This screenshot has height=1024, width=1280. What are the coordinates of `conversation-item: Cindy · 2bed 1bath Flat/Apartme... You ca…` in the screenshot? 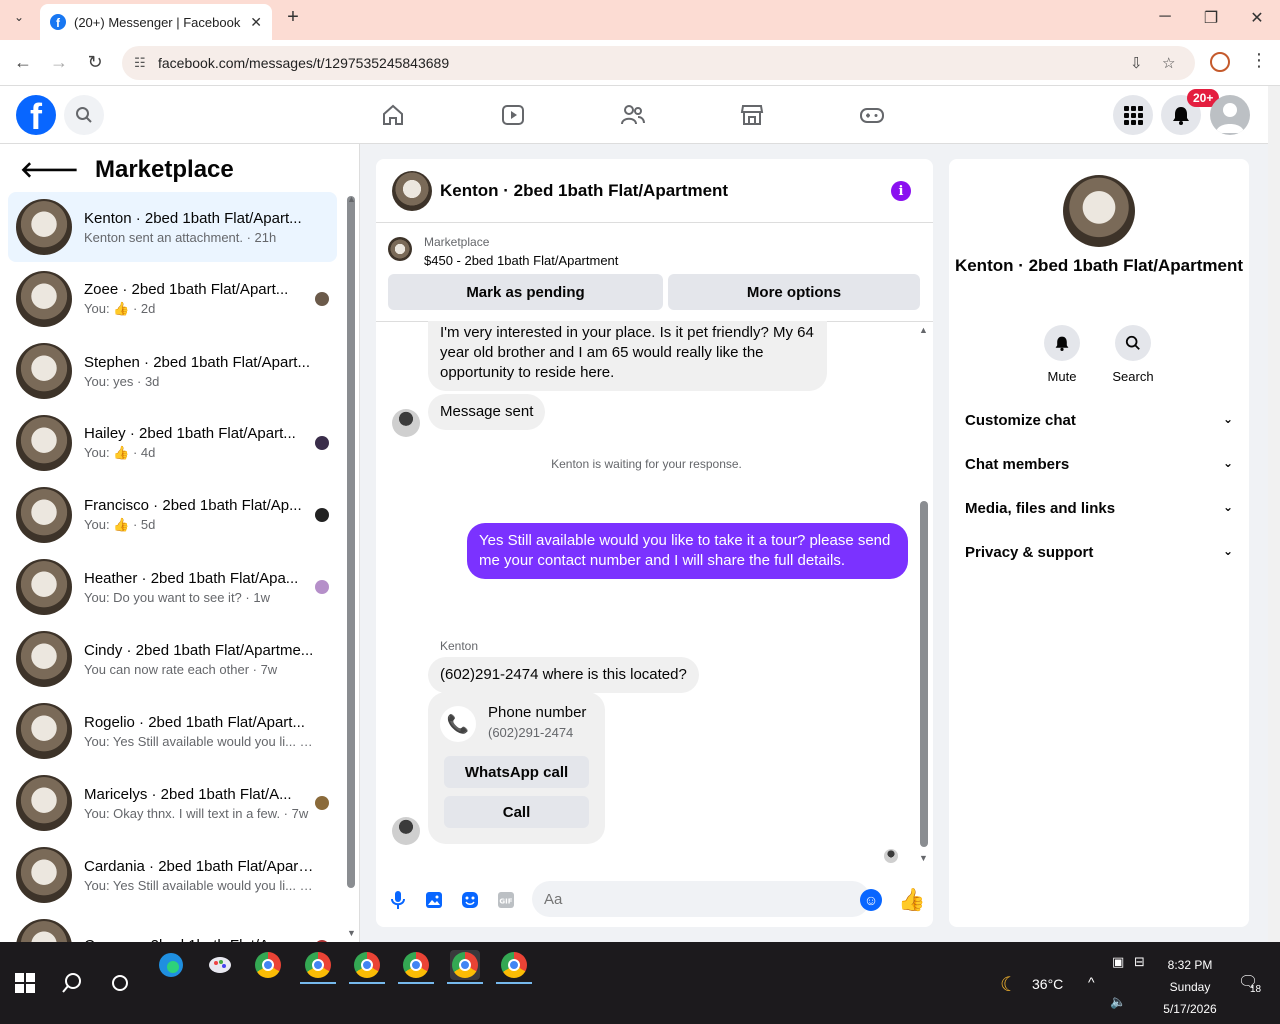 It's located at (172, 659).